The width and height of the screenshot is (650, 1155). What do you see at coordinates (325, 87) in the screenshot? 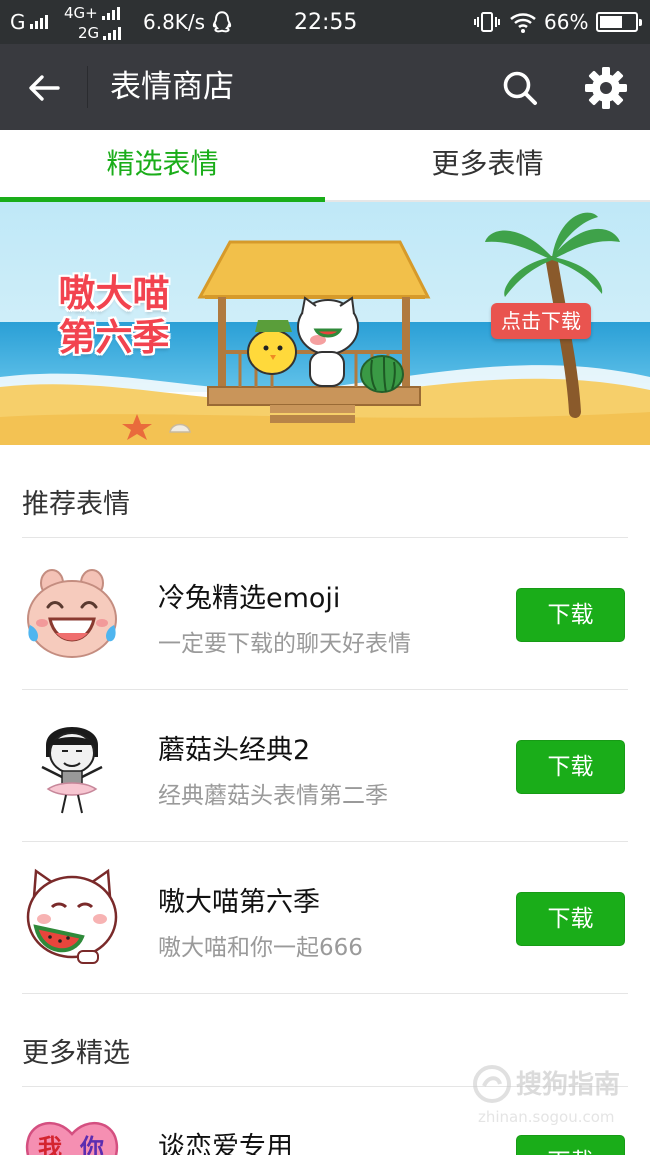
I see `app-bar: 表情商店` at bounding box center [325, 87].